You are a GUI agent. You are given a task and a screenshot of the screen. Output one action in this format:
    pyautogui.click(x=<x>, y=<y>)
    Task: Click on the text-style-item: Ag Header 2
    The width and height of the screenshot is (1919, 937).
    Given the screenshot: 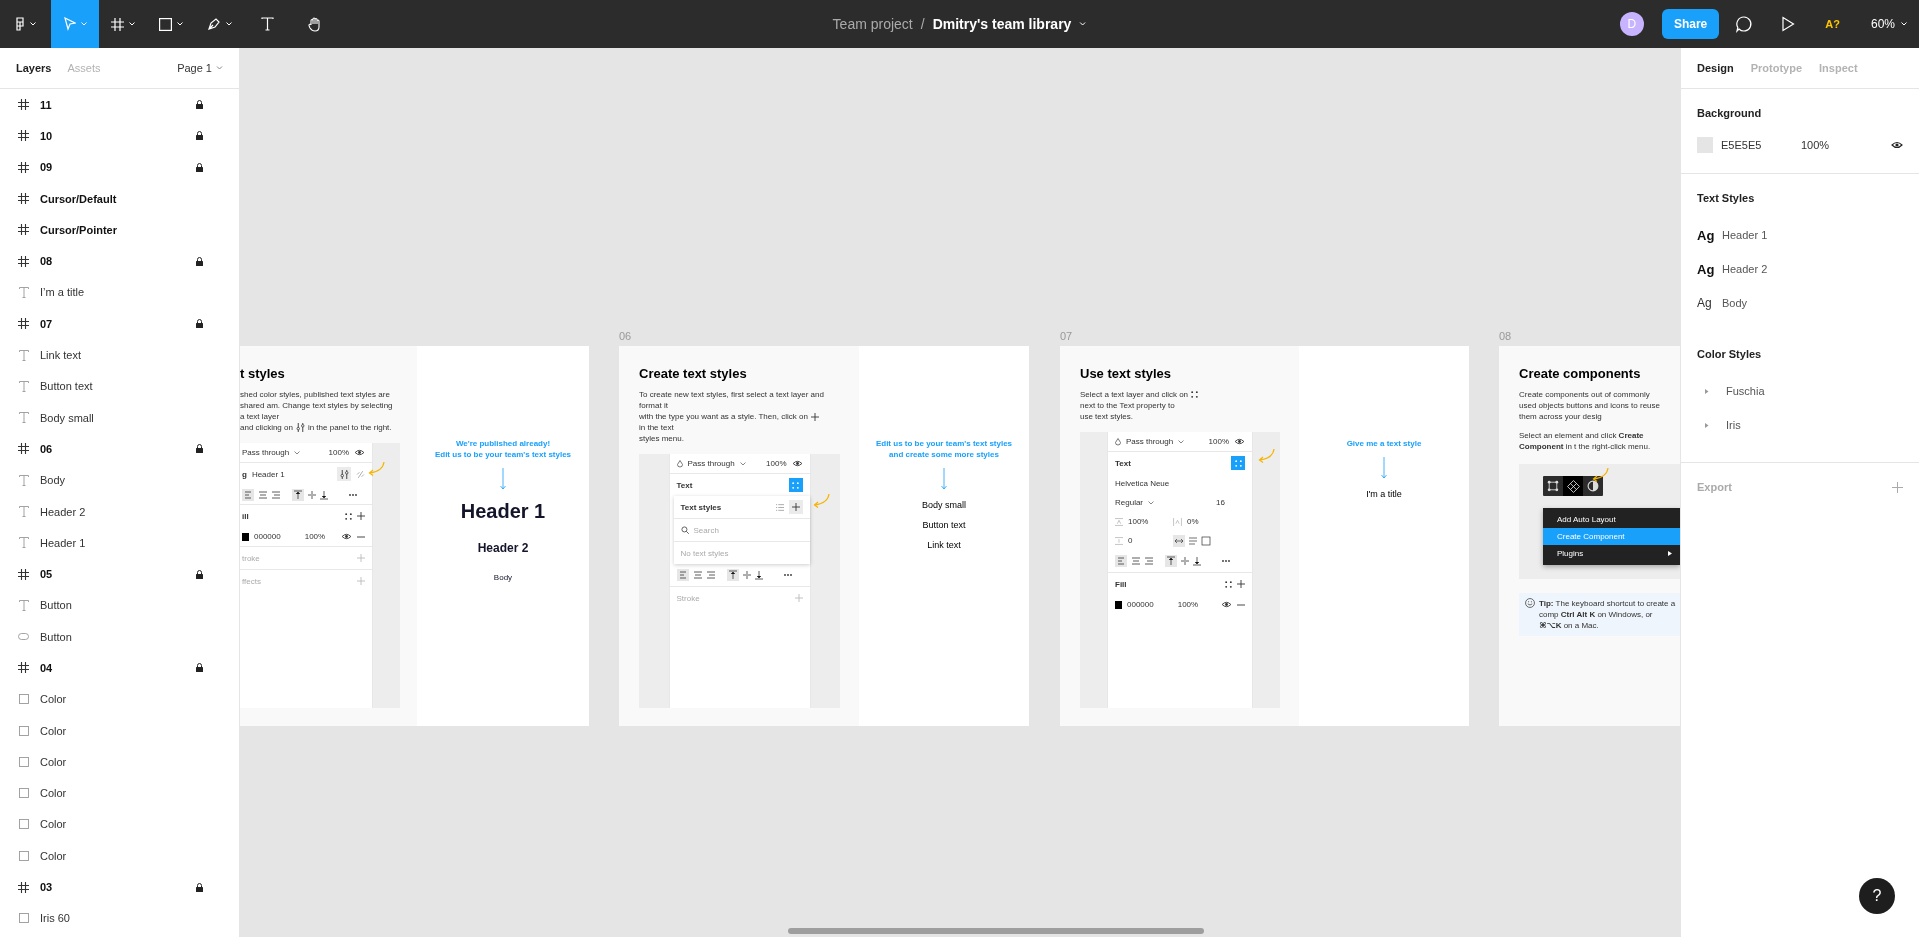 What is the action you would take?
    pyautogui.click(x=1800, y=269)
    